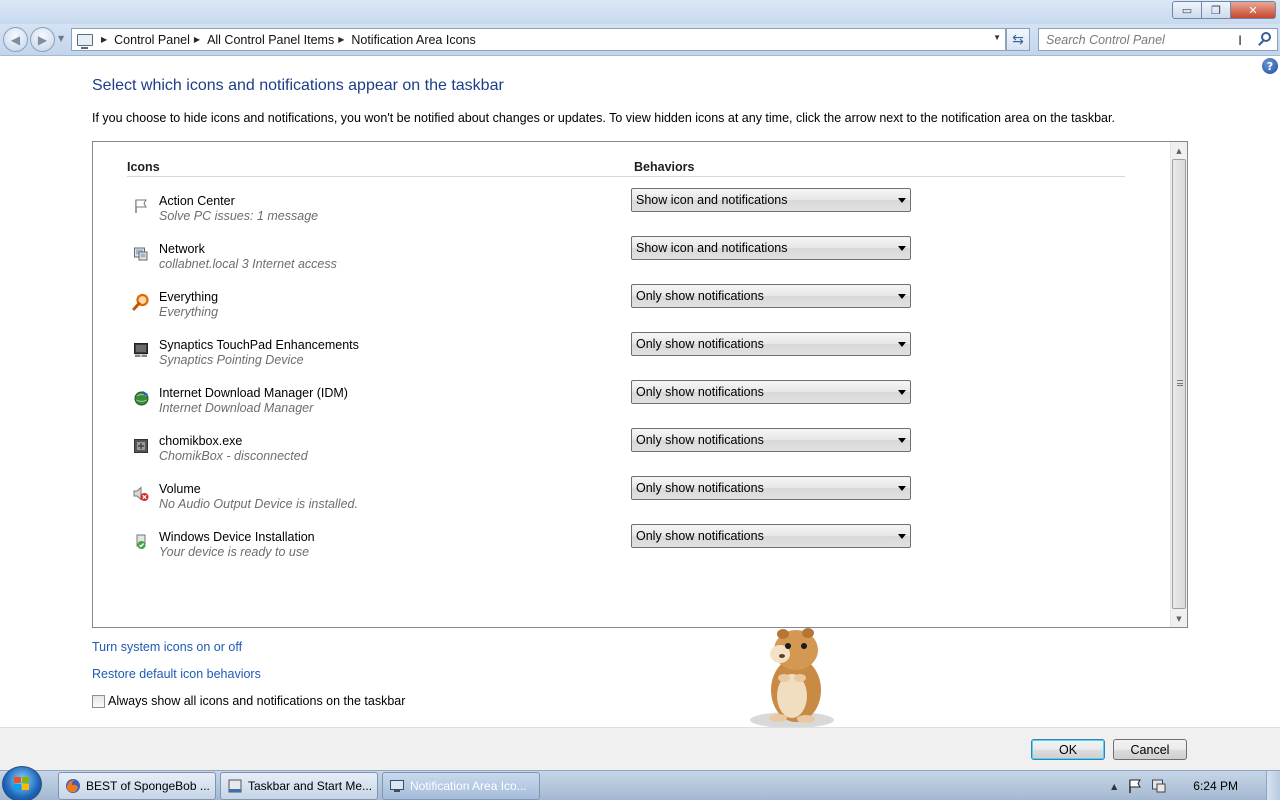 The image size is (1280, 800). I want to click on forward-button: ▶, so click(42, 39).